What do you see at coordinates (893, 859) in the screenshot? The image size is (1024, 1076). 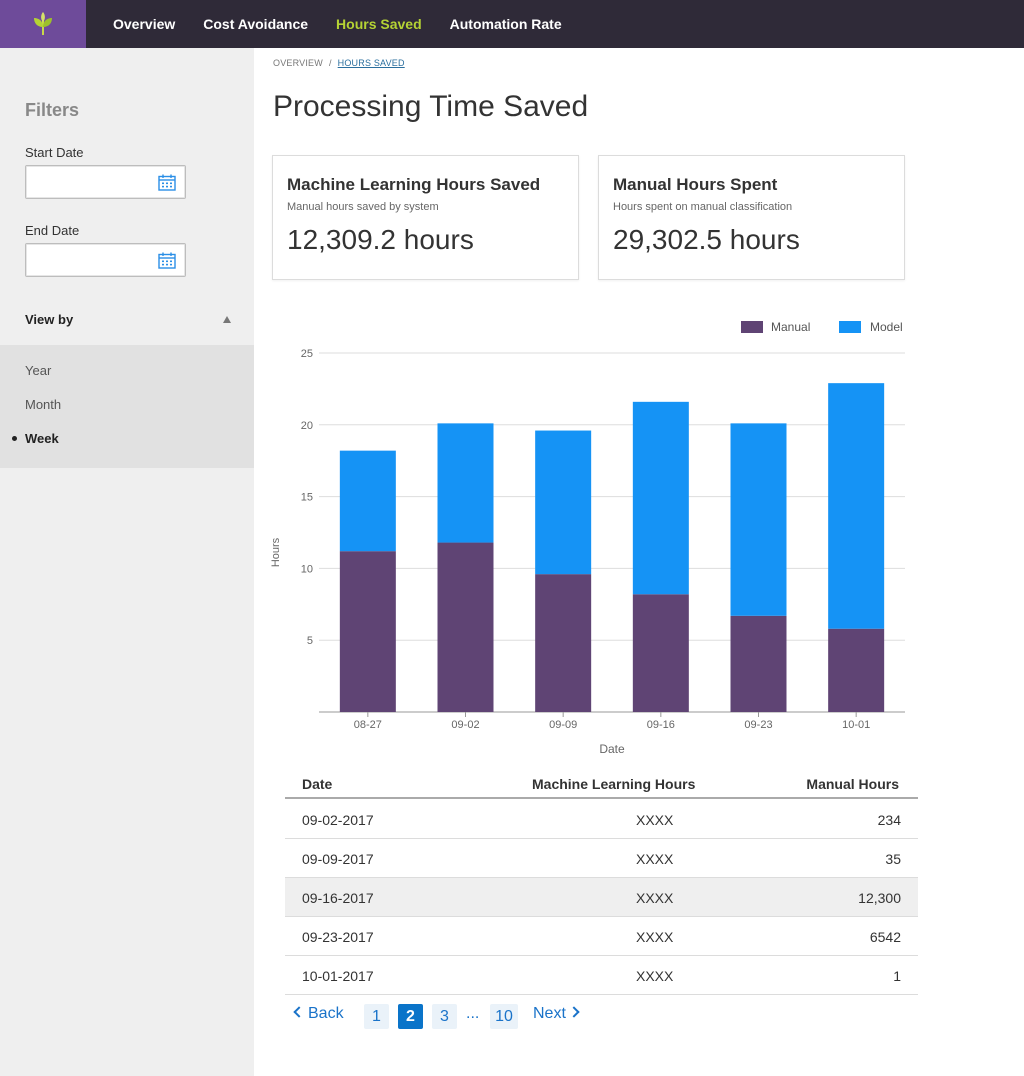 I see `cell-manual-hours: 35` at bounding box center [893, 859].